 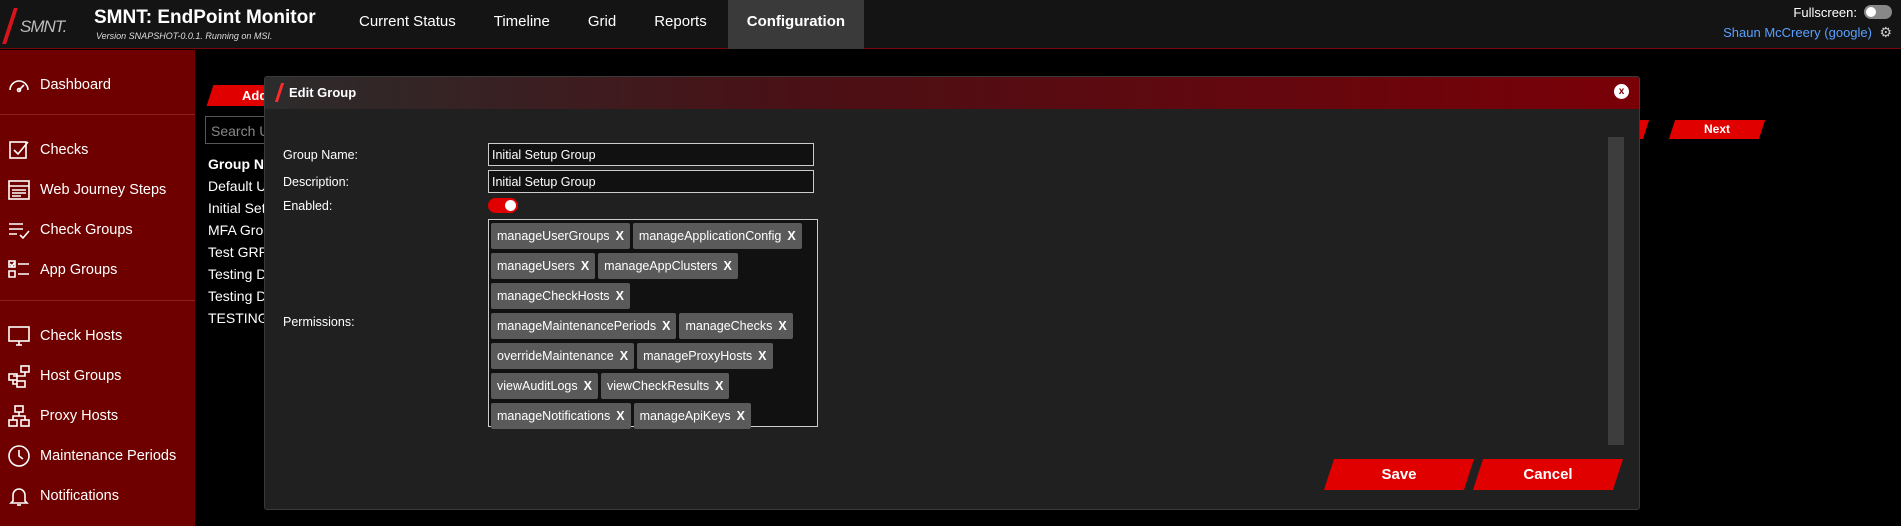 What do you see at coordinates (563, 356) in the screenshot?
I see `permission-tag: overrideMaintenance X` at bounding box center [563, 356].